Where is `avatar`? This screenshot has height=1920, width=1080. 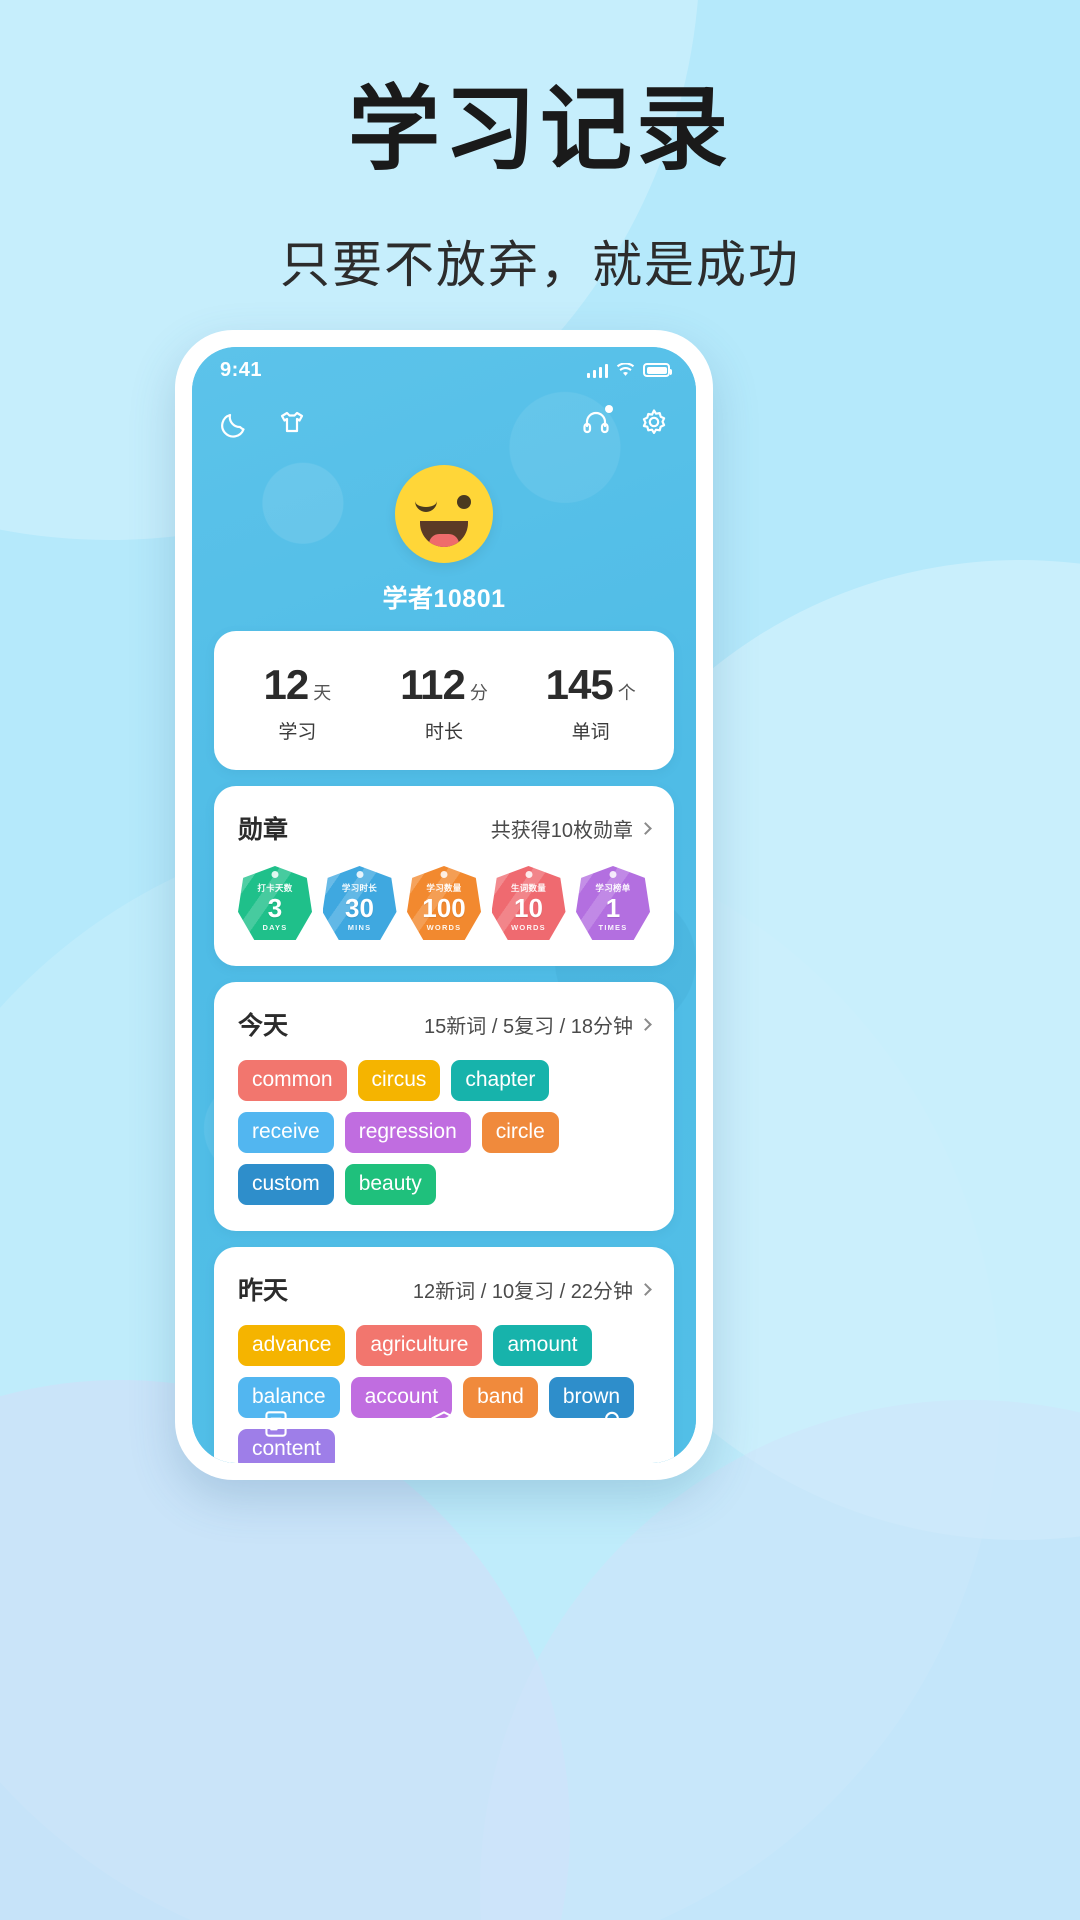 avatar is located at coordinates (444, 514).